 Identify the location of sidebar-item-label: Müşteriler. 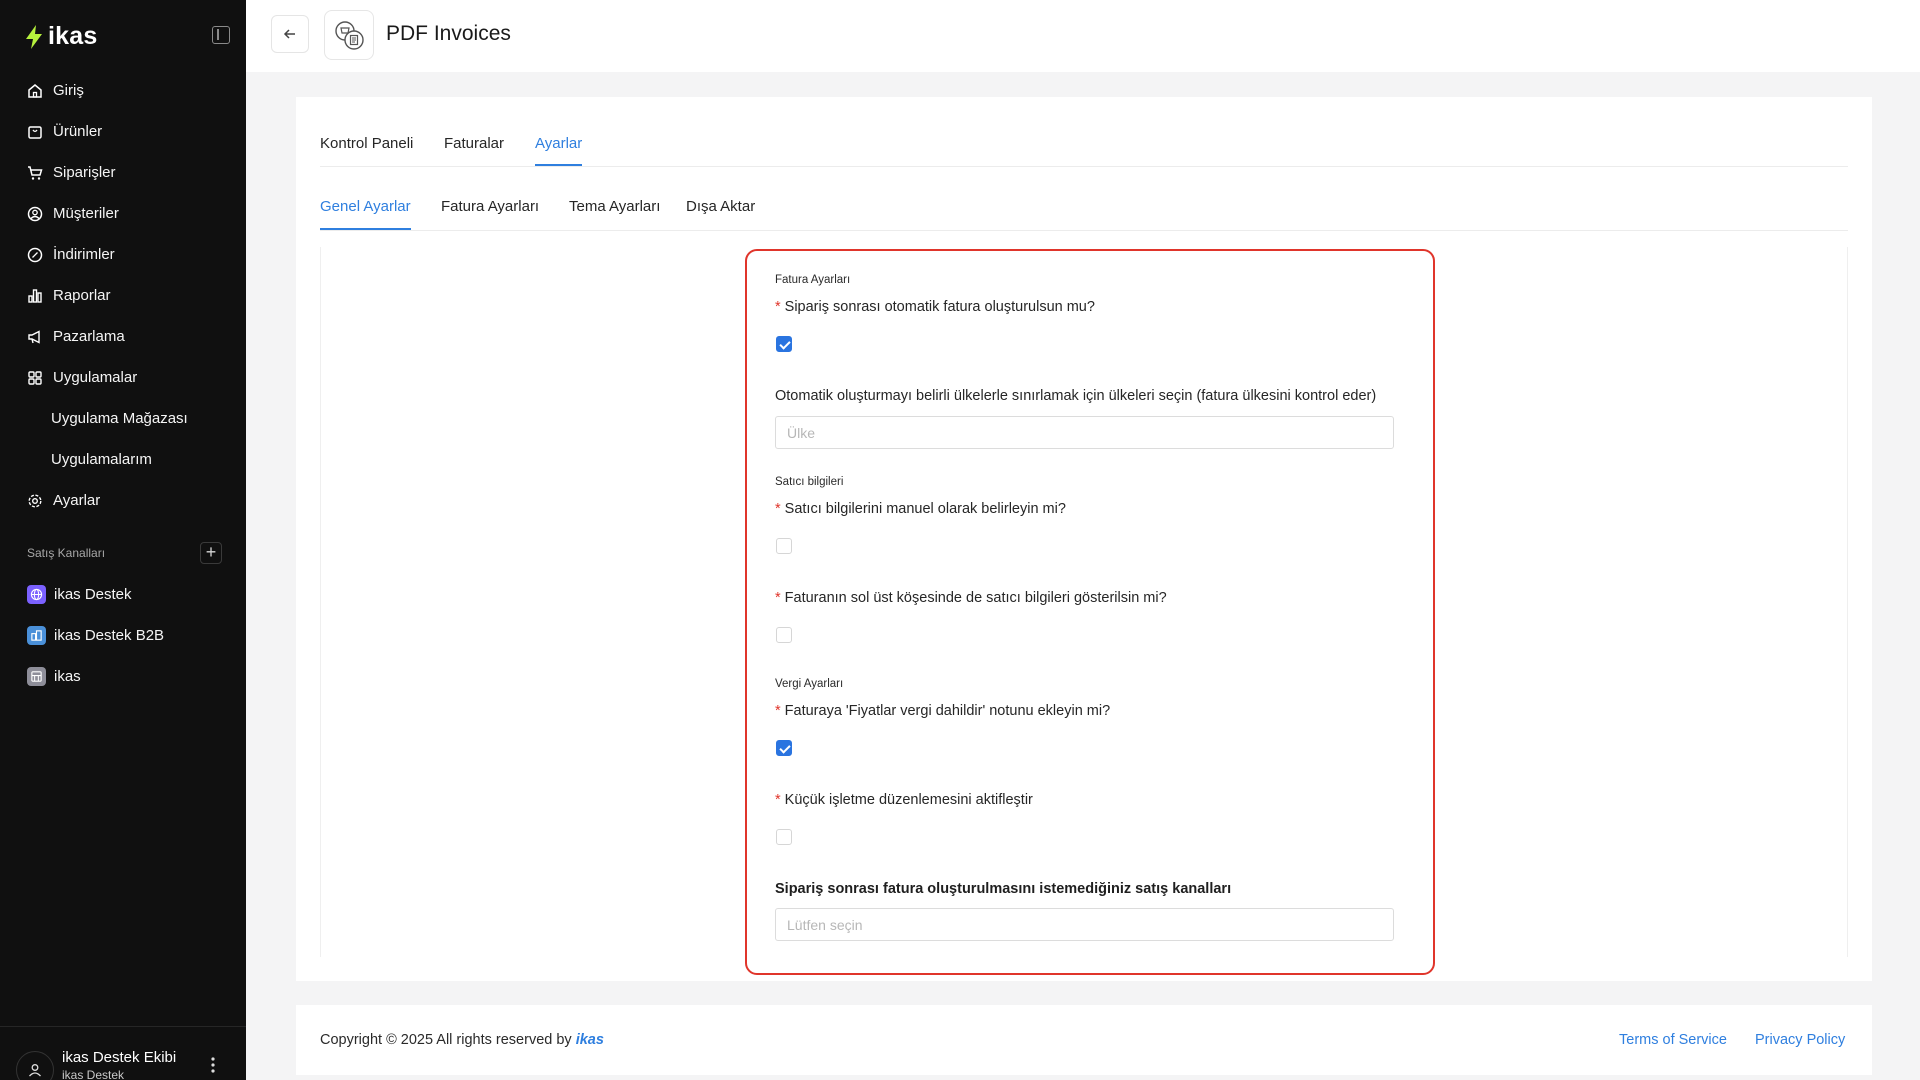
(86, 213).